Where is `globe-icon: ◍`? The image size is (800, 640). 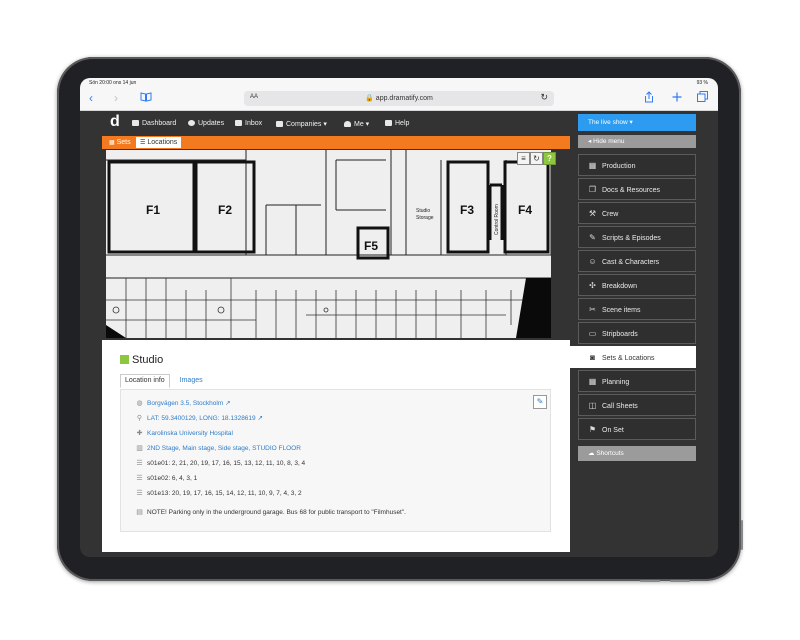
globe-icon: ◍ is located at coordinates (139, 403).